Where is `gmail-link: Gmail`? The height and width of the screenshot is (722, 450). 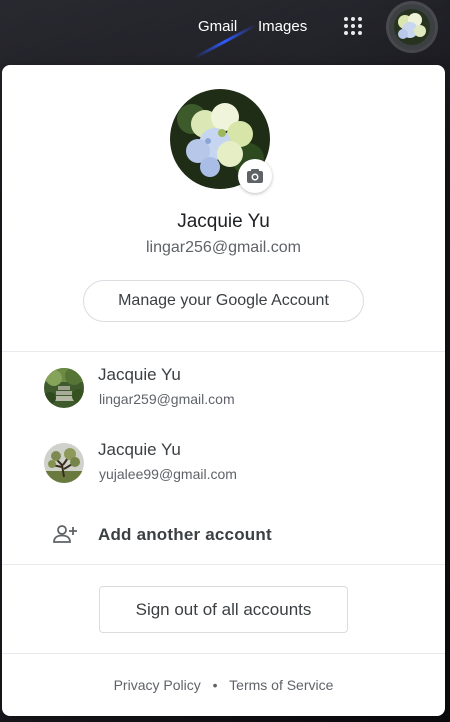 gmail-link: Gmail is located at coordinates (217, 26).